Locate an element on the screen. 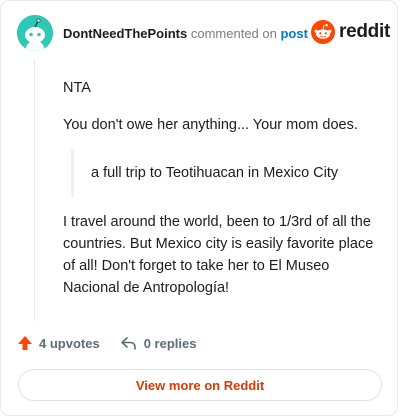 Image resolution: width=400 pixels, height=418 pixels. reply-count: 0 replies is located at coordinates (170, 343).